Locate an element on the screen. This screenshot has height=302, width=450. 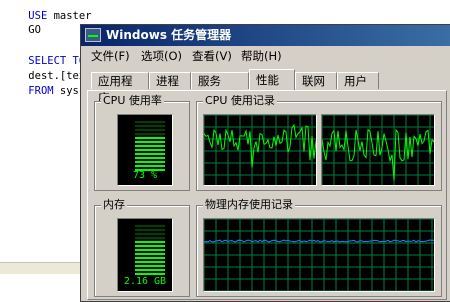
tab-strip: 应用程序 进程 服务 性能 联网 用户 is located at coordinates (265, 87).